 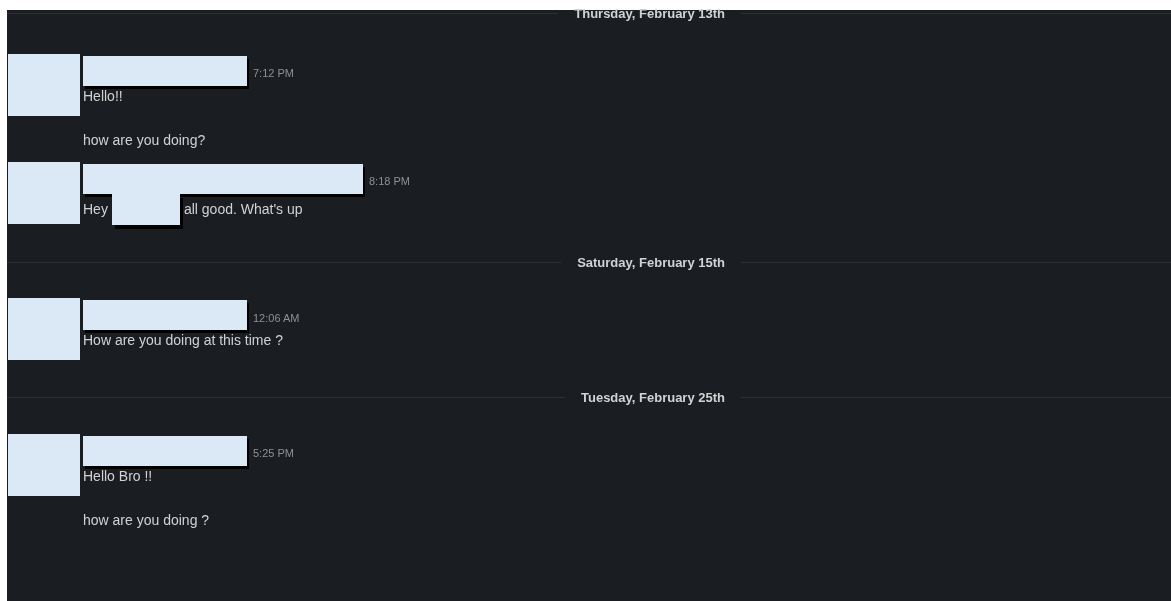 I want to click on message-time: 8:18 PM, so click(x=389, y=181).